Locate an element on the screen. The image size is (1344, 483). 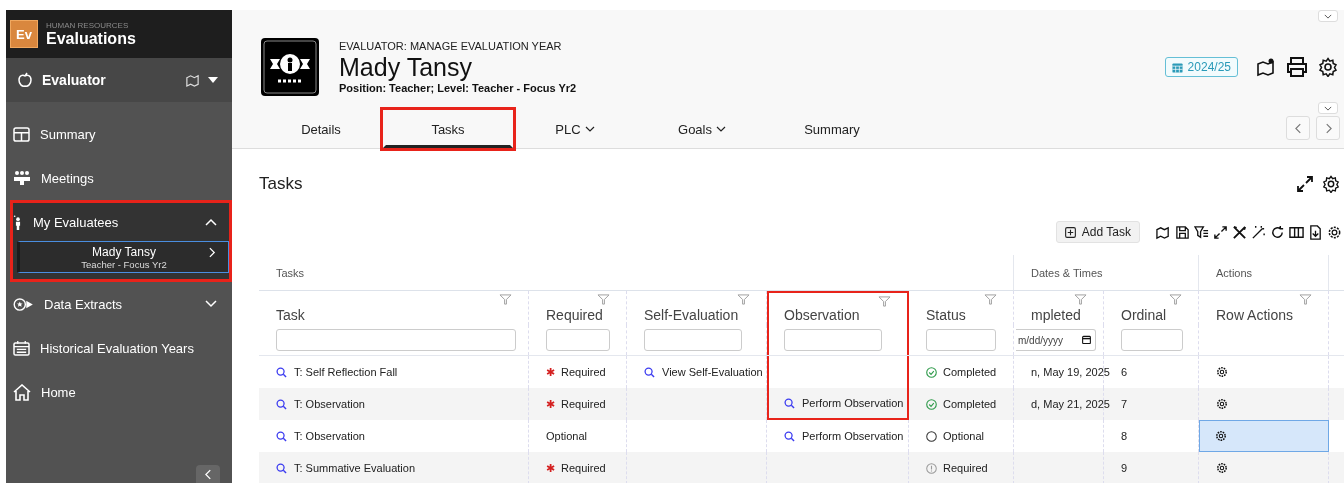
plus-icon is located at coordinates (1070, 232).